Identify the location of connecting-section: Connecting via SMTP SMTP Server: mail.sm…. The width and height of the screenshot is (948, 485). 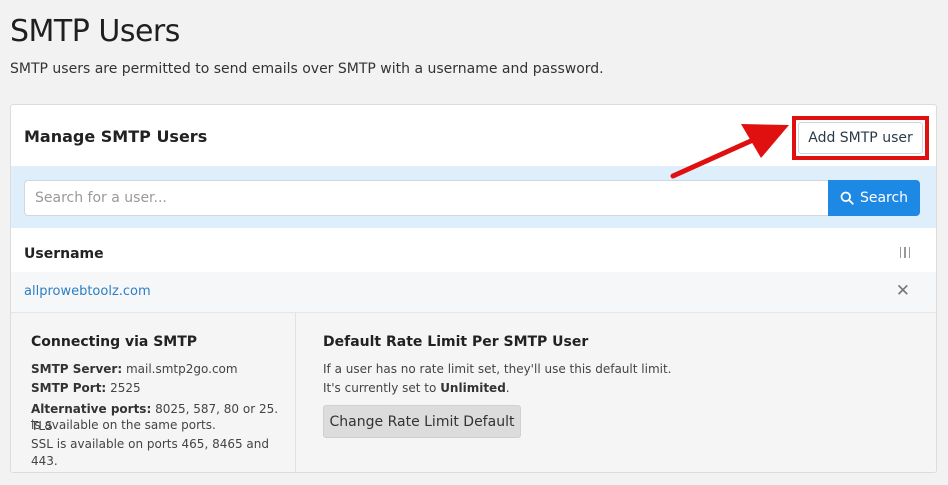
(153, 392).